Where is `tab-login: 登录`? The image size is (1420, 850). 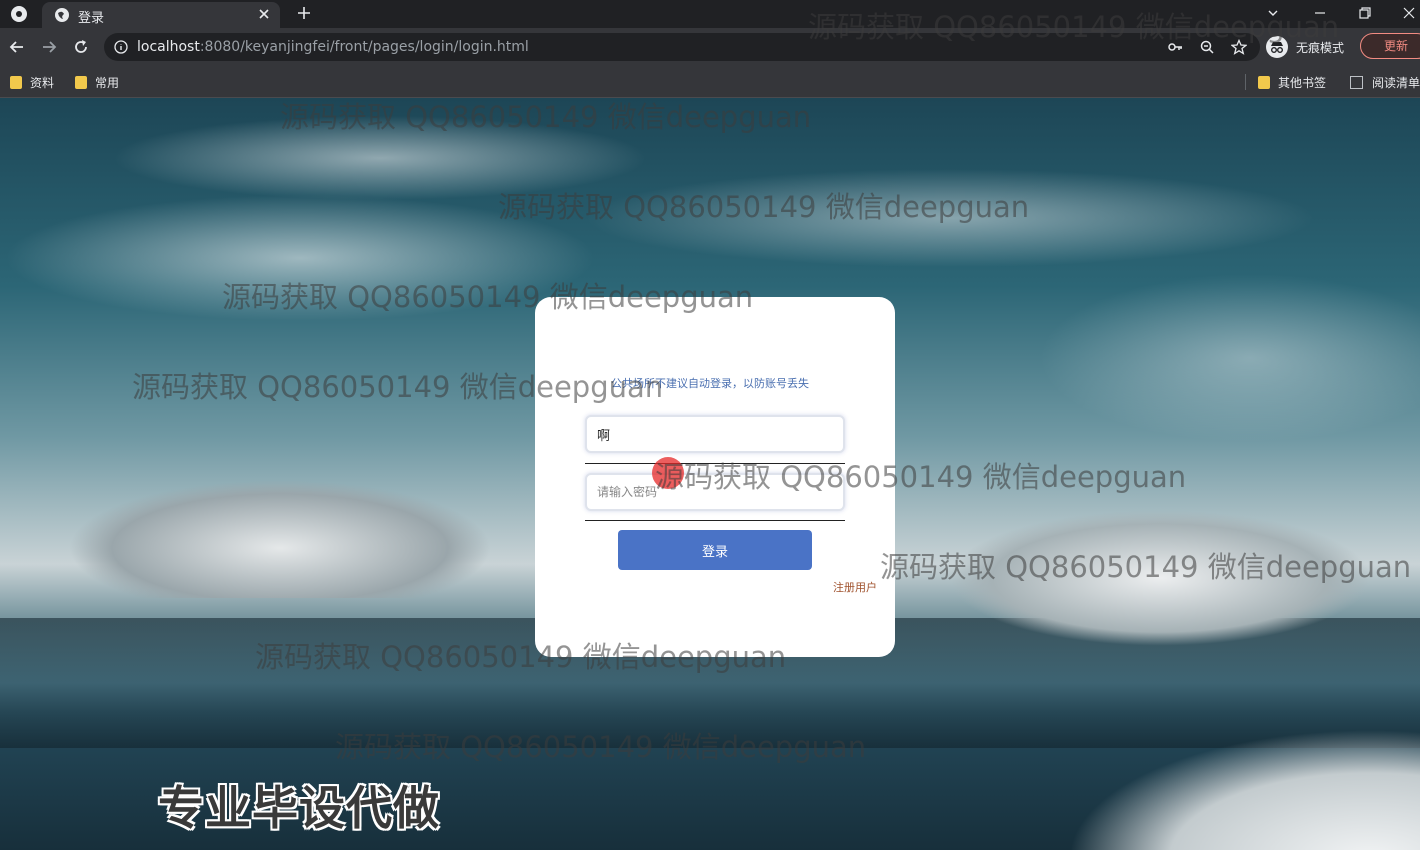 tab-login: 登录 is located at coordinates (161, 15).